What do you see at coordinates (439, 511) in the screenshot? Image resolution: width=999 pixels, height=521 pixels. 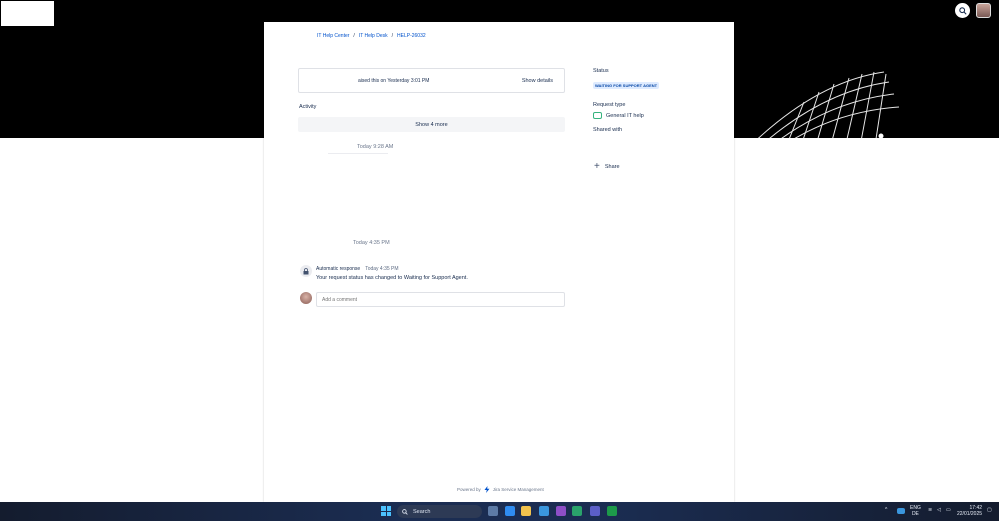 I see `taskbar-search: Search` at bounding box center [439, 511].